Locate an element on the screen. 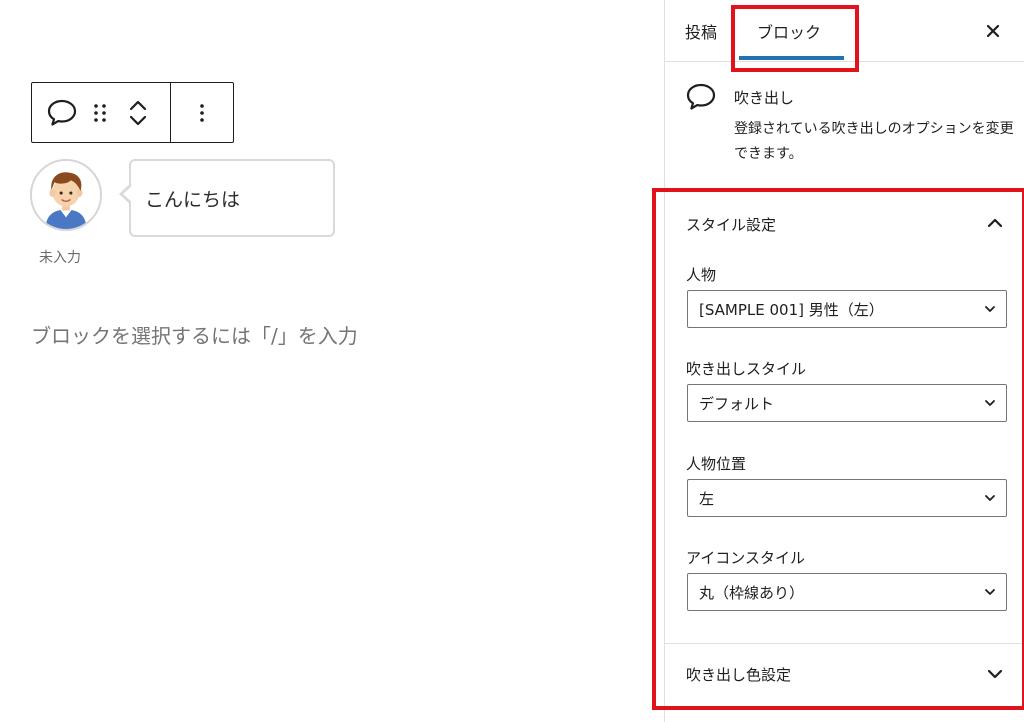 Image resolution: width=1024 pixels, height=722 pixels. toolbar-group-main is located at coordinates (101, 112).